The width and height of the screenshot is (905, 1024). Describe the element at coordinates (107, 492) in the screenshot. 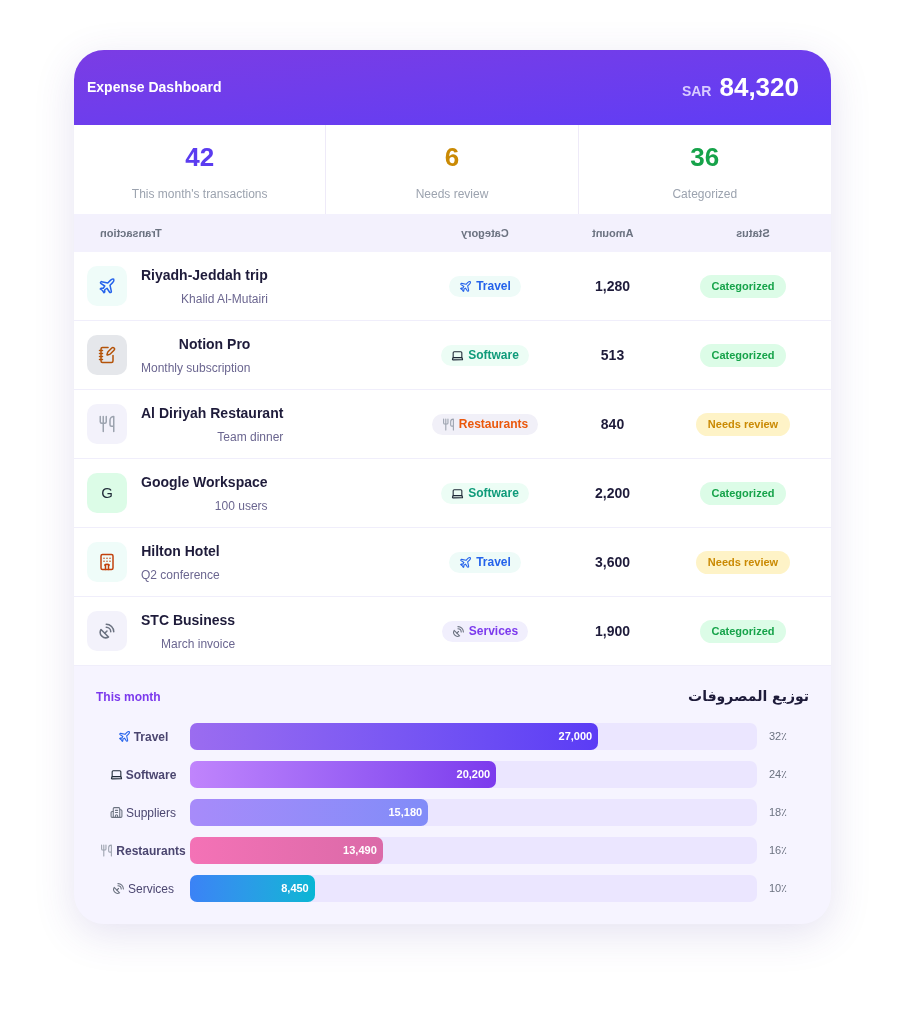

I see `tile-letter: G` at that location.